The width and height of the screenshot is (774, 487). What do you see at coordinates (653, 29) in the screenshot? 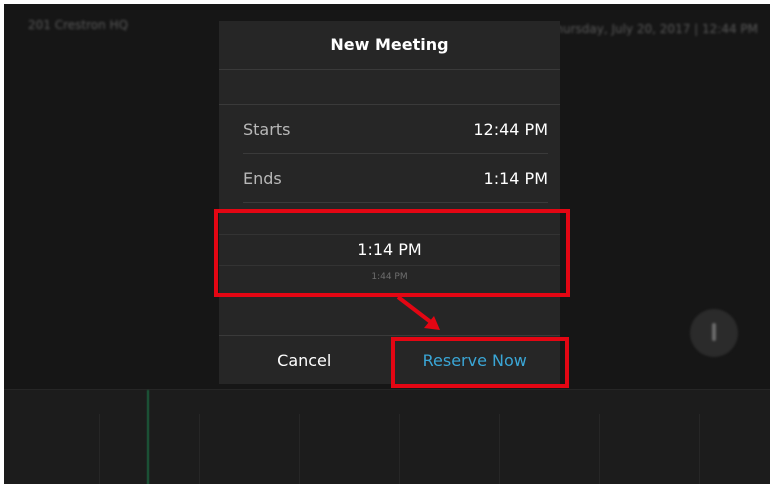
I see `date-time: Thursday, July 20, 2017 | 12:44 PM` at bounding box center [653, 29].